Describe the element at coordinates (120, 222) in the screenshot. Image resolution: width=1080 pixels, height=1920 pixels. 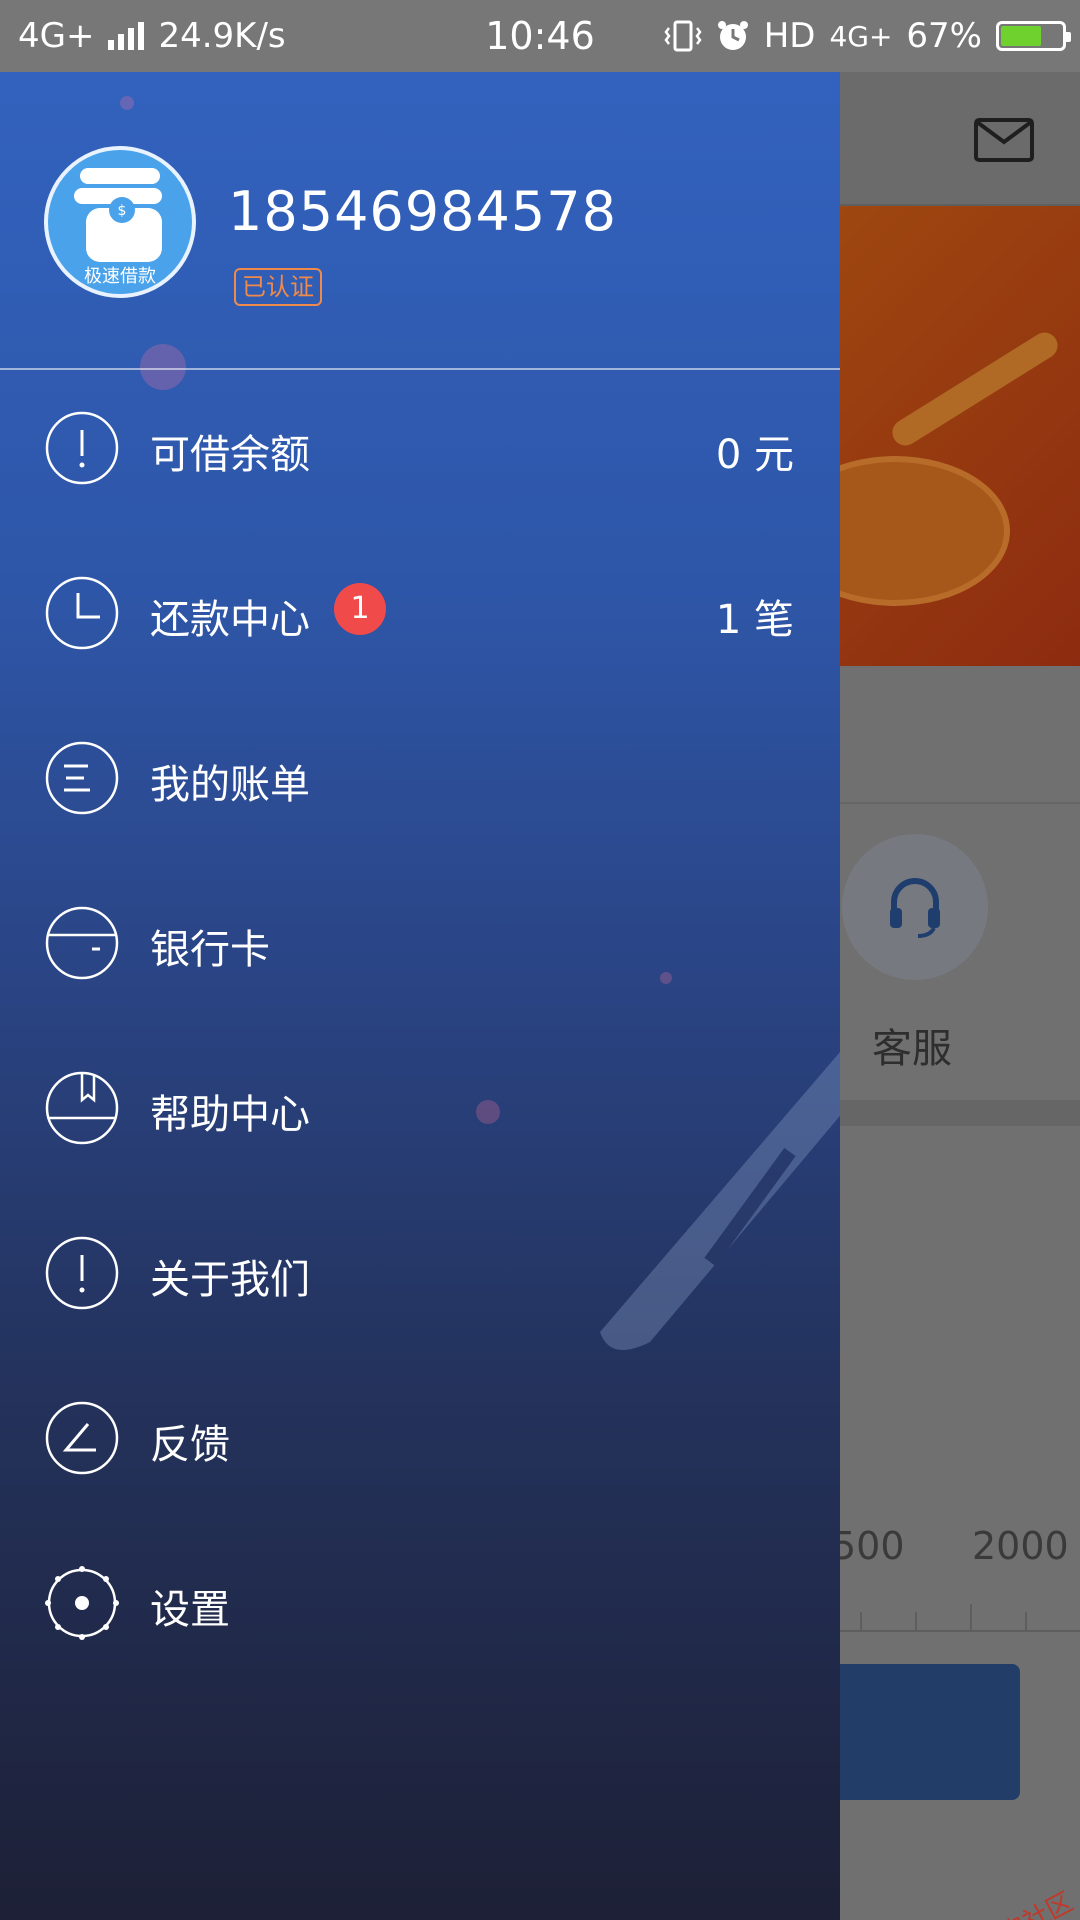
I see `avatar: $ 极速借款` at that location.